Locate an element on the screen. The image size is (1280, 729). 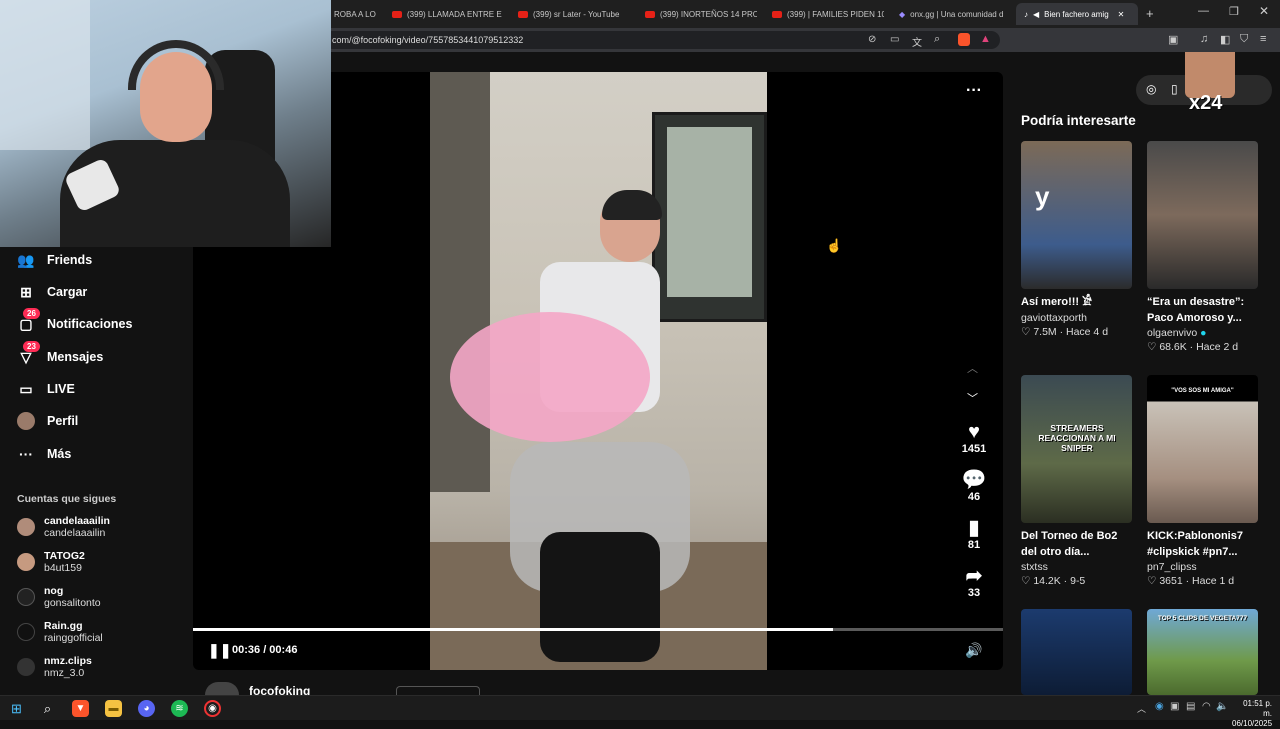
file-explorer-icon: ▬ is located at coordinates (113, 708).